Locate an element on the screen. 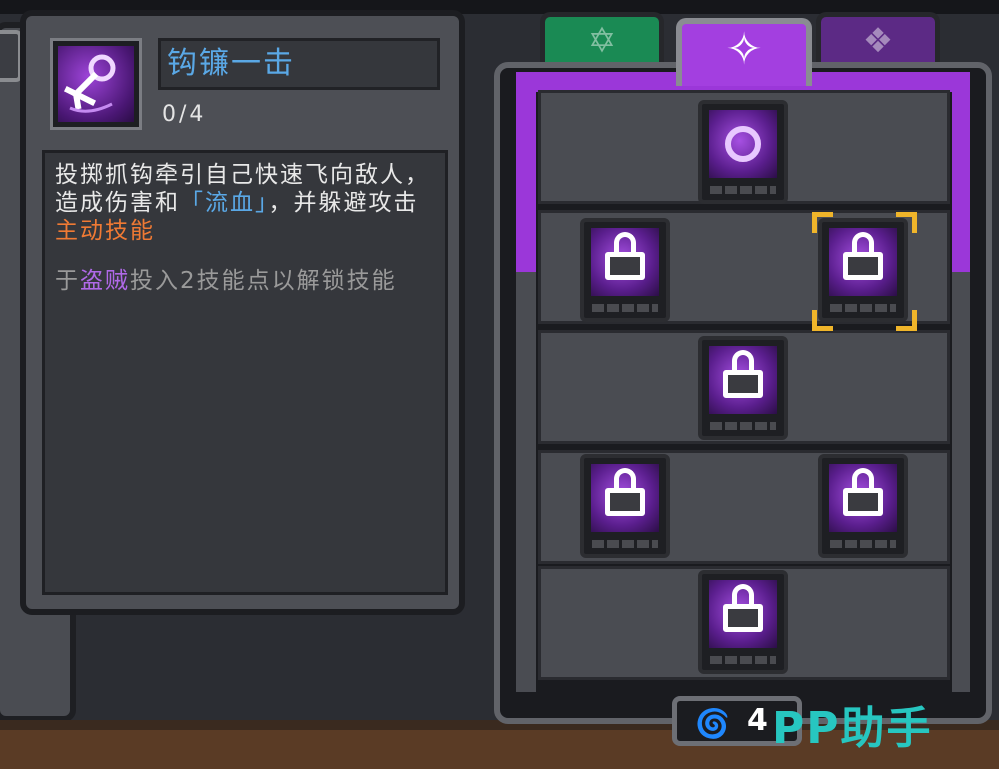 The height and width of the screenshot is (769, 999). vortex-icon is located at coordinates (743, 144).